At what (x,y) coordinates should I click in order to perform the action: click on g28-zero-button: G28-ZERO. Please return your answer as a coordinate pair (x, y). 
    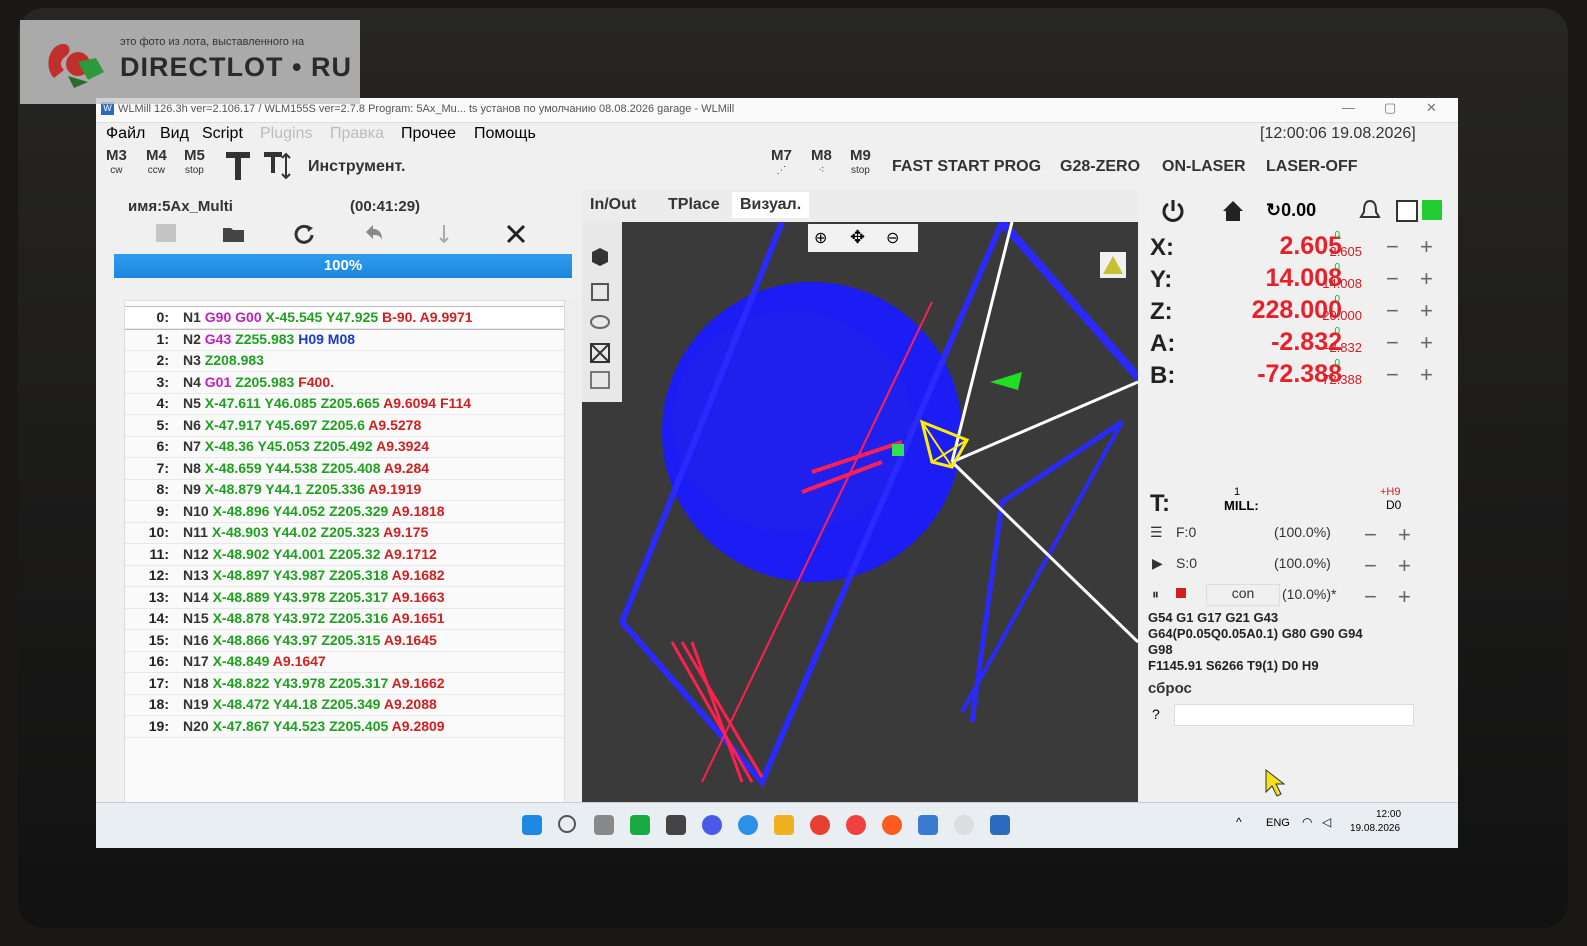
    Looking at the image, I should click on (1100, 167).